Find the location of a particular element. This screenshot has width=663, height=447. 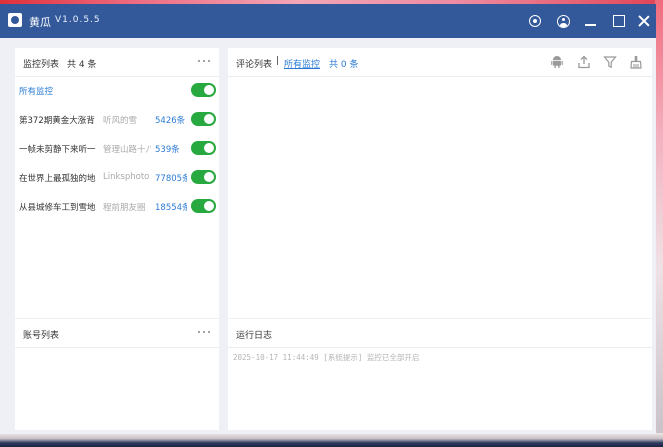

account-panel-header: 账号列表 is located at coordinates (117, 333).